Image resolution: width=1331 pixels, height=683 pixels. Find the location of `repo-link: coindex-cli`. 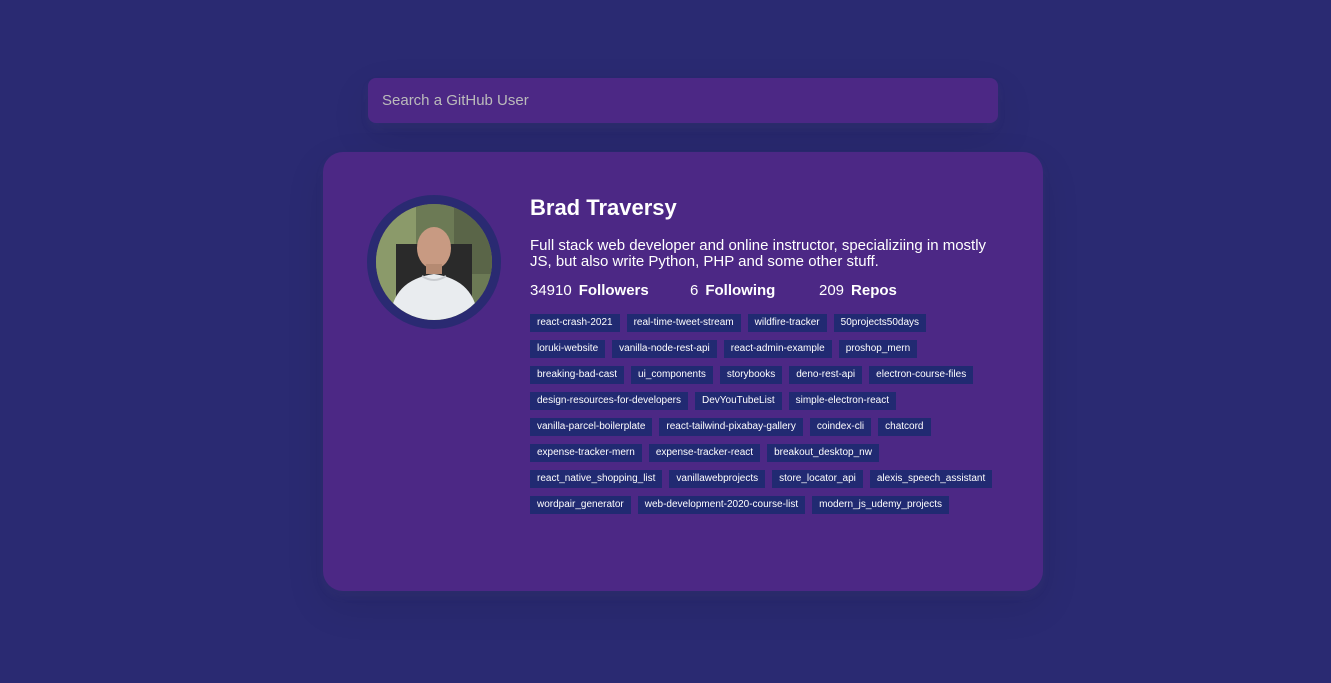

repo-link: coindex-cli is located at coordinates (840, 427).